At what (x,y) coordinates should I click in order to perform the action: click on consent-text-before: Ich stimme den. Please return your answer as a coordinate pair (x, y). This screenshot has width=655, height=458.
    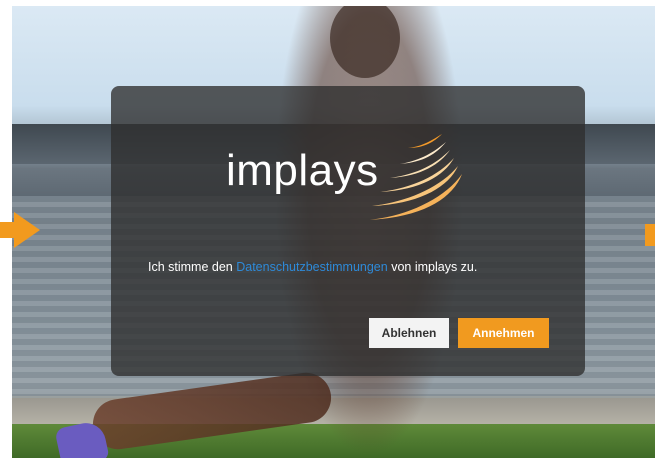
    Looking at the image, I should click on (192, 267).